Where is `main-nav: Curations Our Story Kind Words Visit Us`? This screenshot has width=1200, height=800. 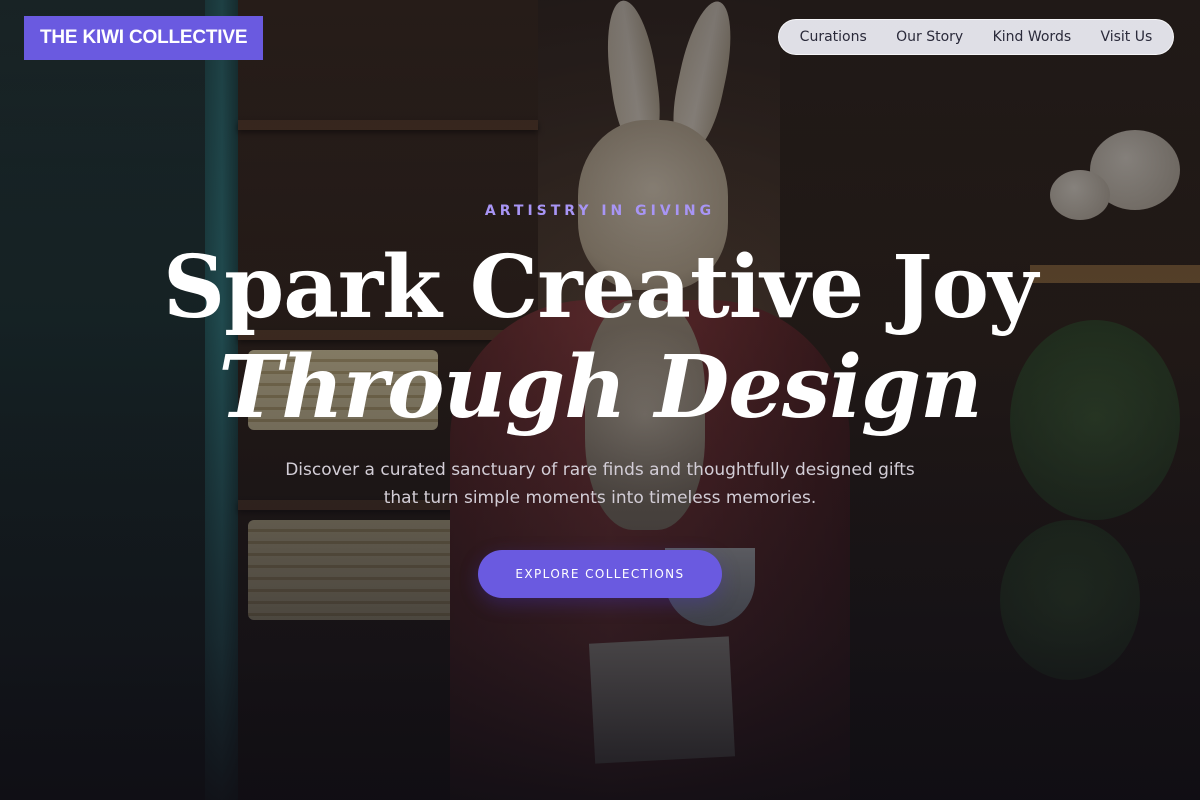
main-nav: Curations Our Story Kind Words Visit Us is located at coordinates (976, 37).